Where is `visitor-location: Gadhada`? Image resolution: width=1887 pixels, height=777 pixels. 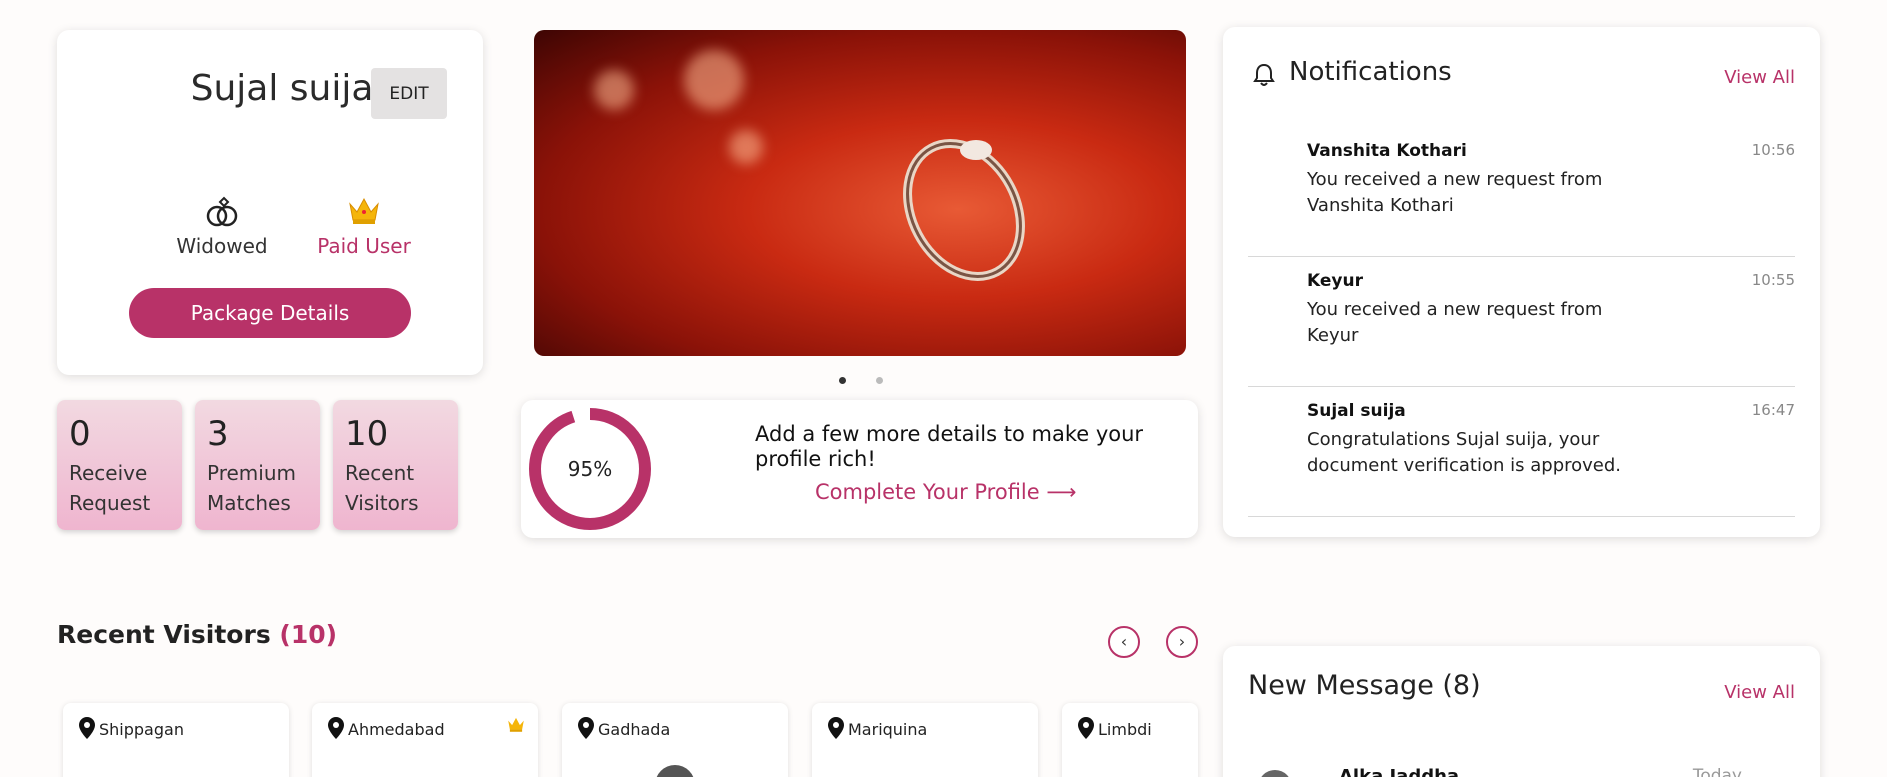 visitor-location: Gadhada is located at coordinates (624, 728).